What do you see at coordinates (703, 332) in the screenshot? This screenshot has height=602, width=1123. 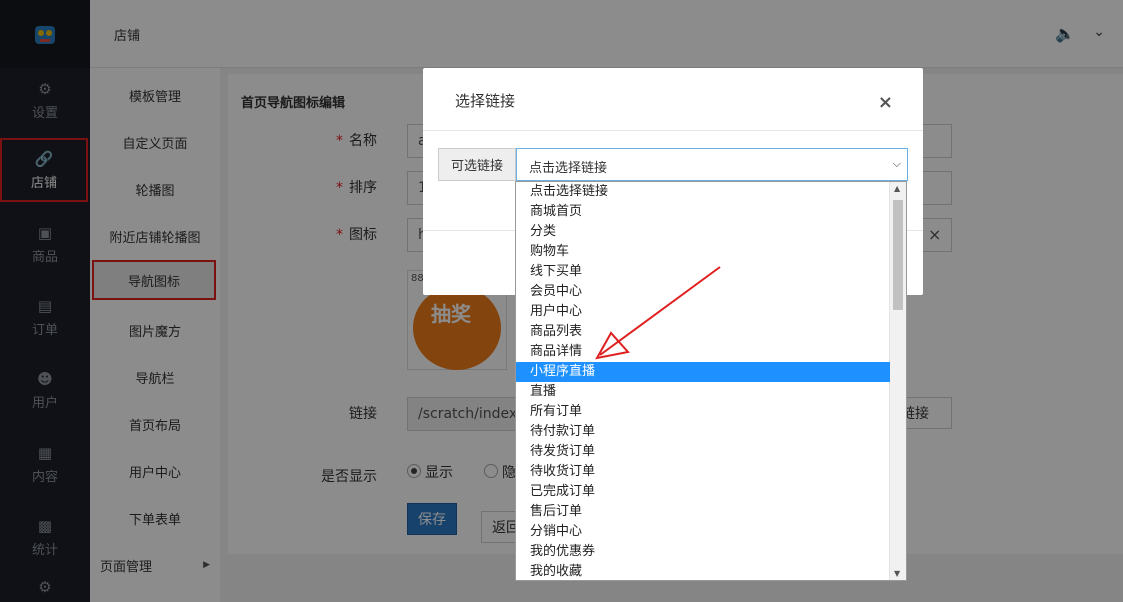 I see `link-option: 商品列表` at bounding box center [703, 332].